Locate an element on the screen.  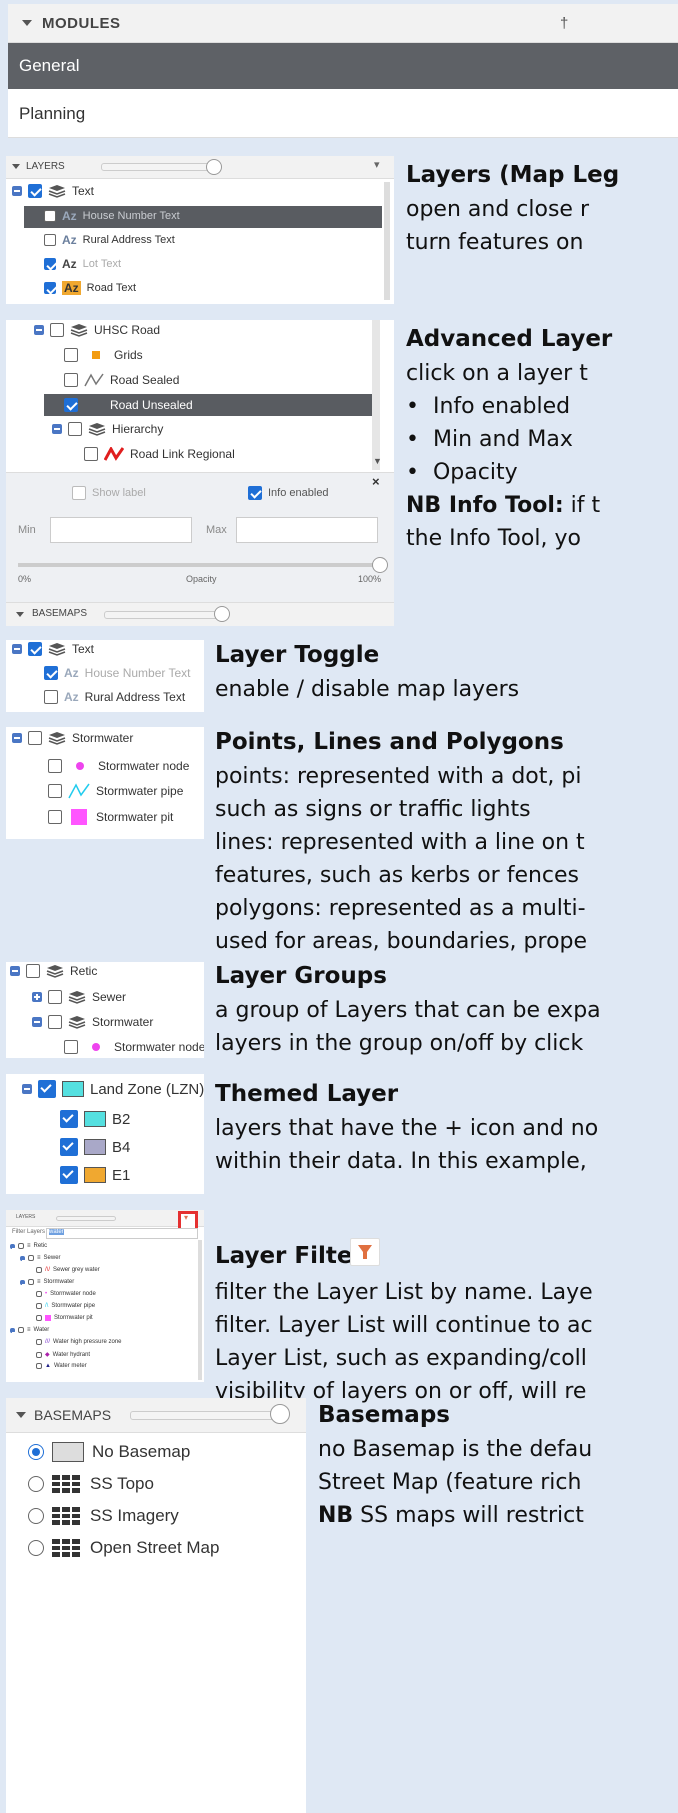
opacity-slider-track is located at coordinates (199, 565).